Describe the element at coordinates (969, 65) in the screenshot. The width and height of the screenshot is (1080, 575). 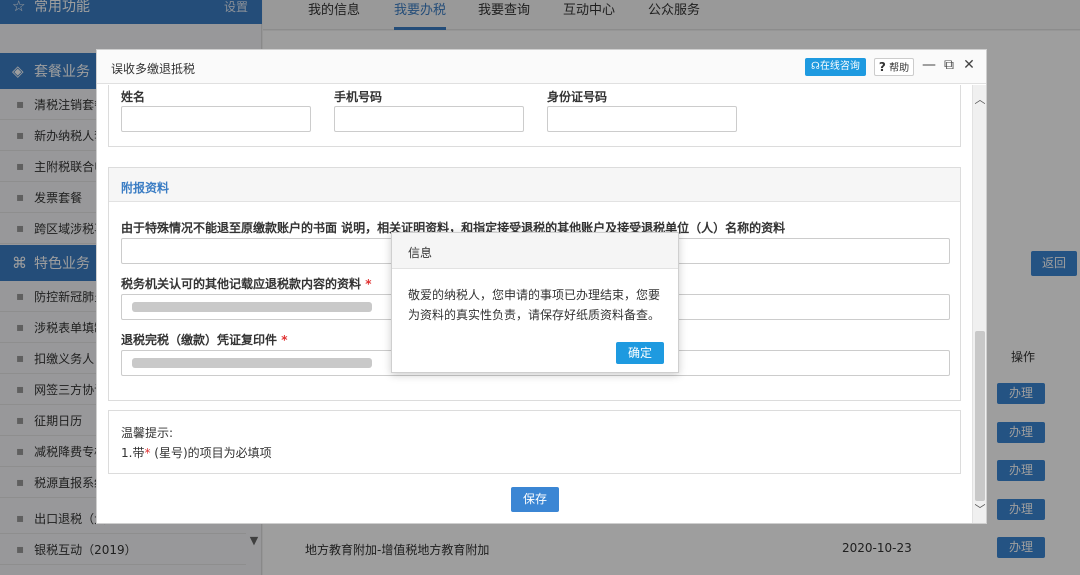
I see `close-icon: ✕` at that location.